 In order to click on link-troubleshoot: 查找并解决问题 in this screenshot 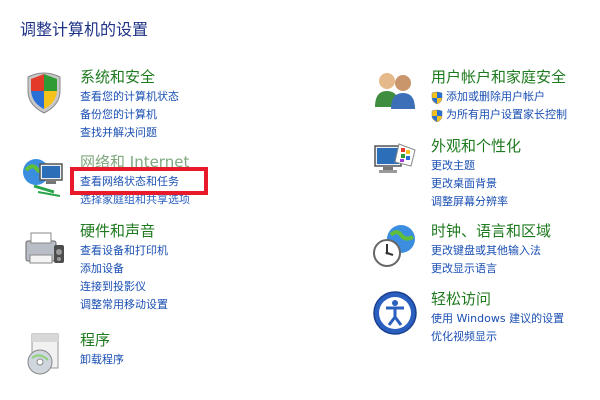, I will do `click(129, 133)`.